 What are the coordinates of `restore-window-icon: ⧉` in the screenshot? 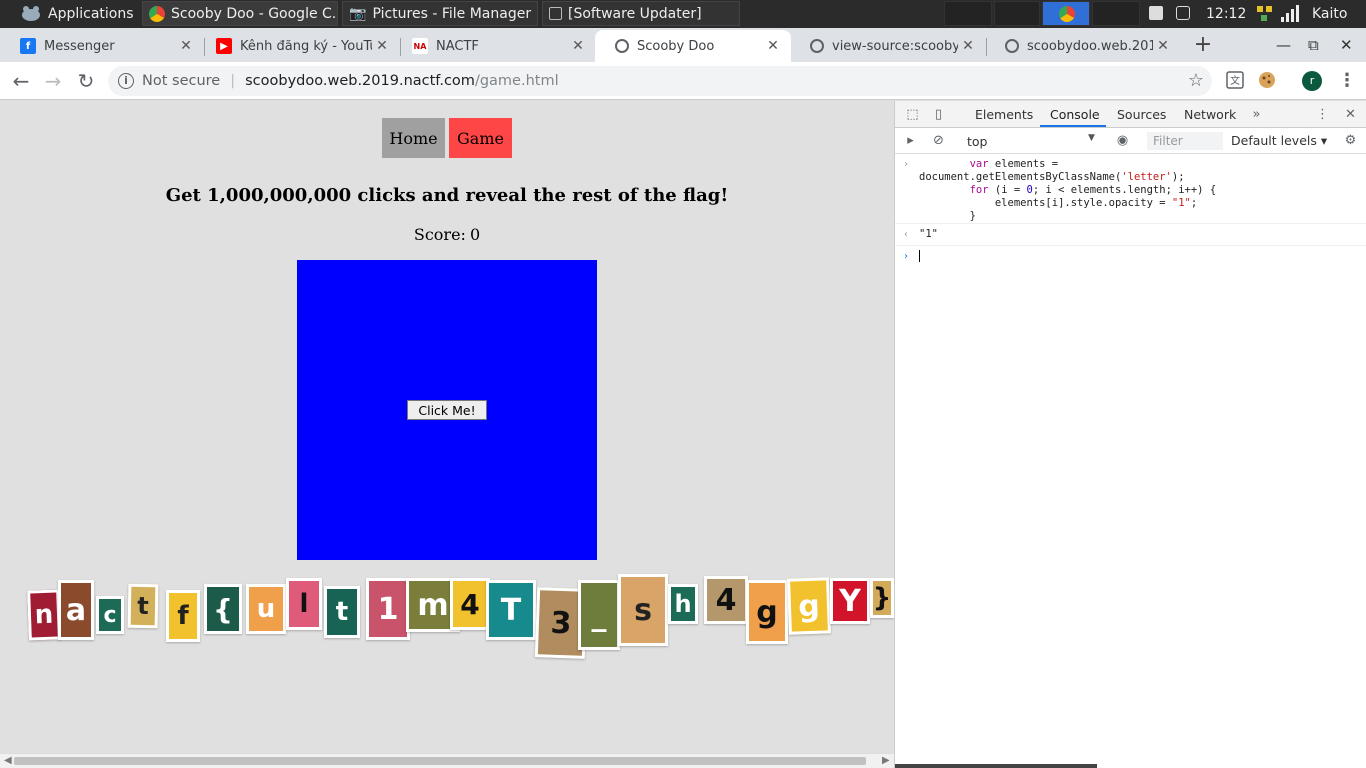 It's located at (1313, 45).